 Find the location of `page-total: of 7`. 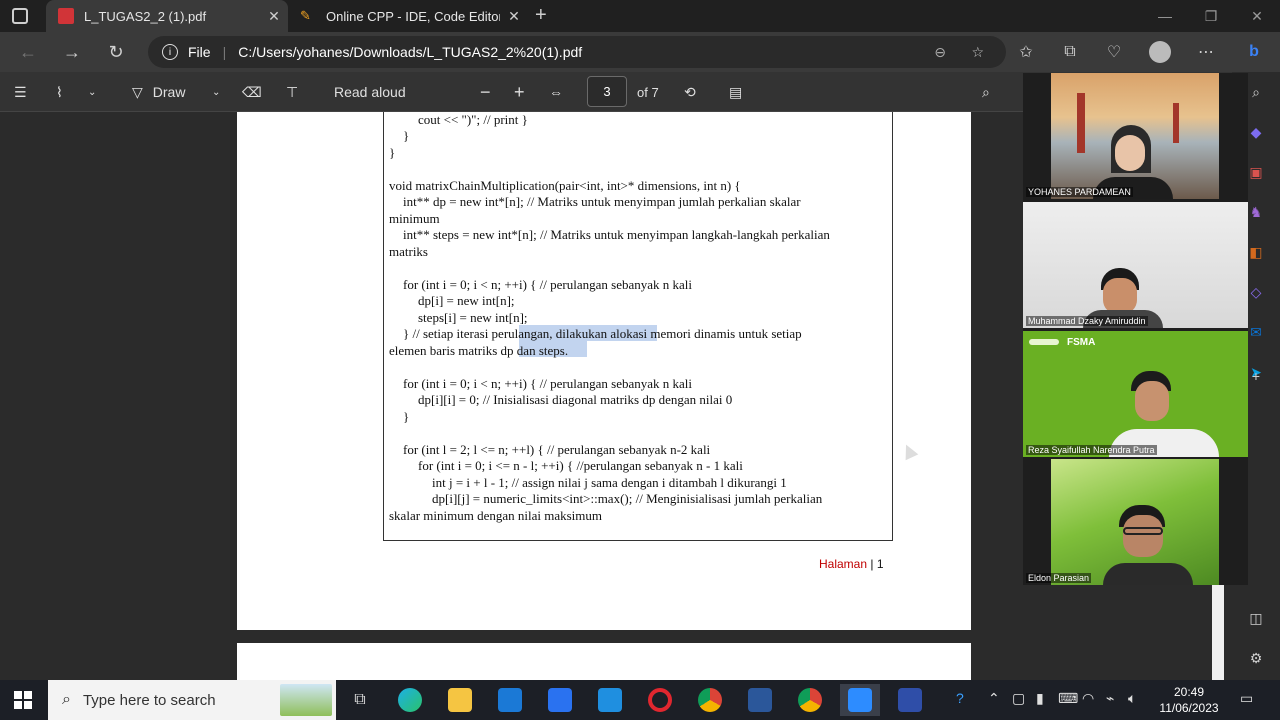

page-total: of 7 is located at coordinates (648, 92).